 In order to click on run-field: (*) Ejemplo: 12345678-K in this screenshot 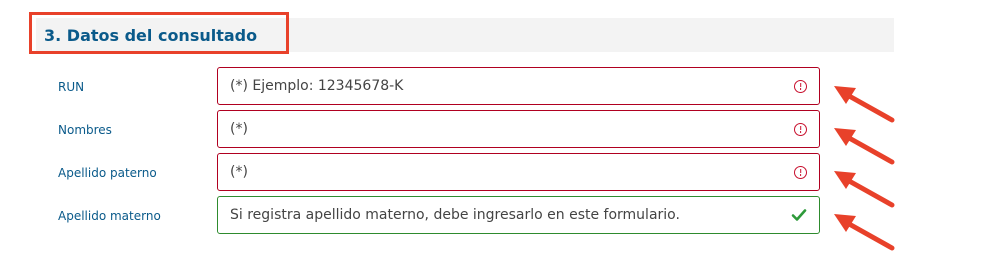, I will do `click(518, 86)`.